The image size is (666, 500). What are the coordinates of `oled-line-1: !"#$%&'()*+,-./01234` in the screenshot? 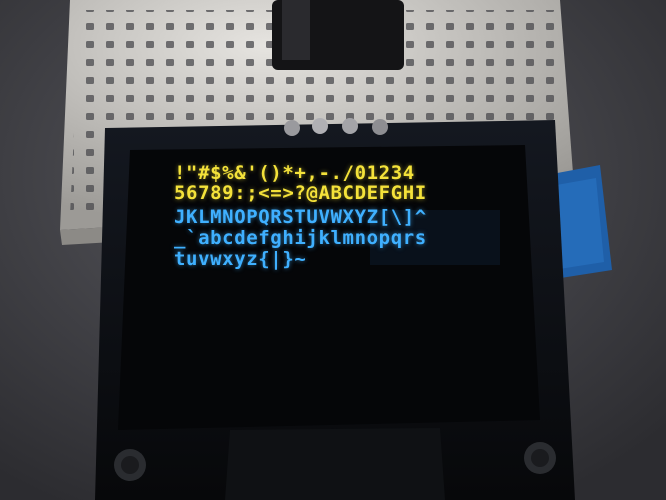 It's located at (294, 173).